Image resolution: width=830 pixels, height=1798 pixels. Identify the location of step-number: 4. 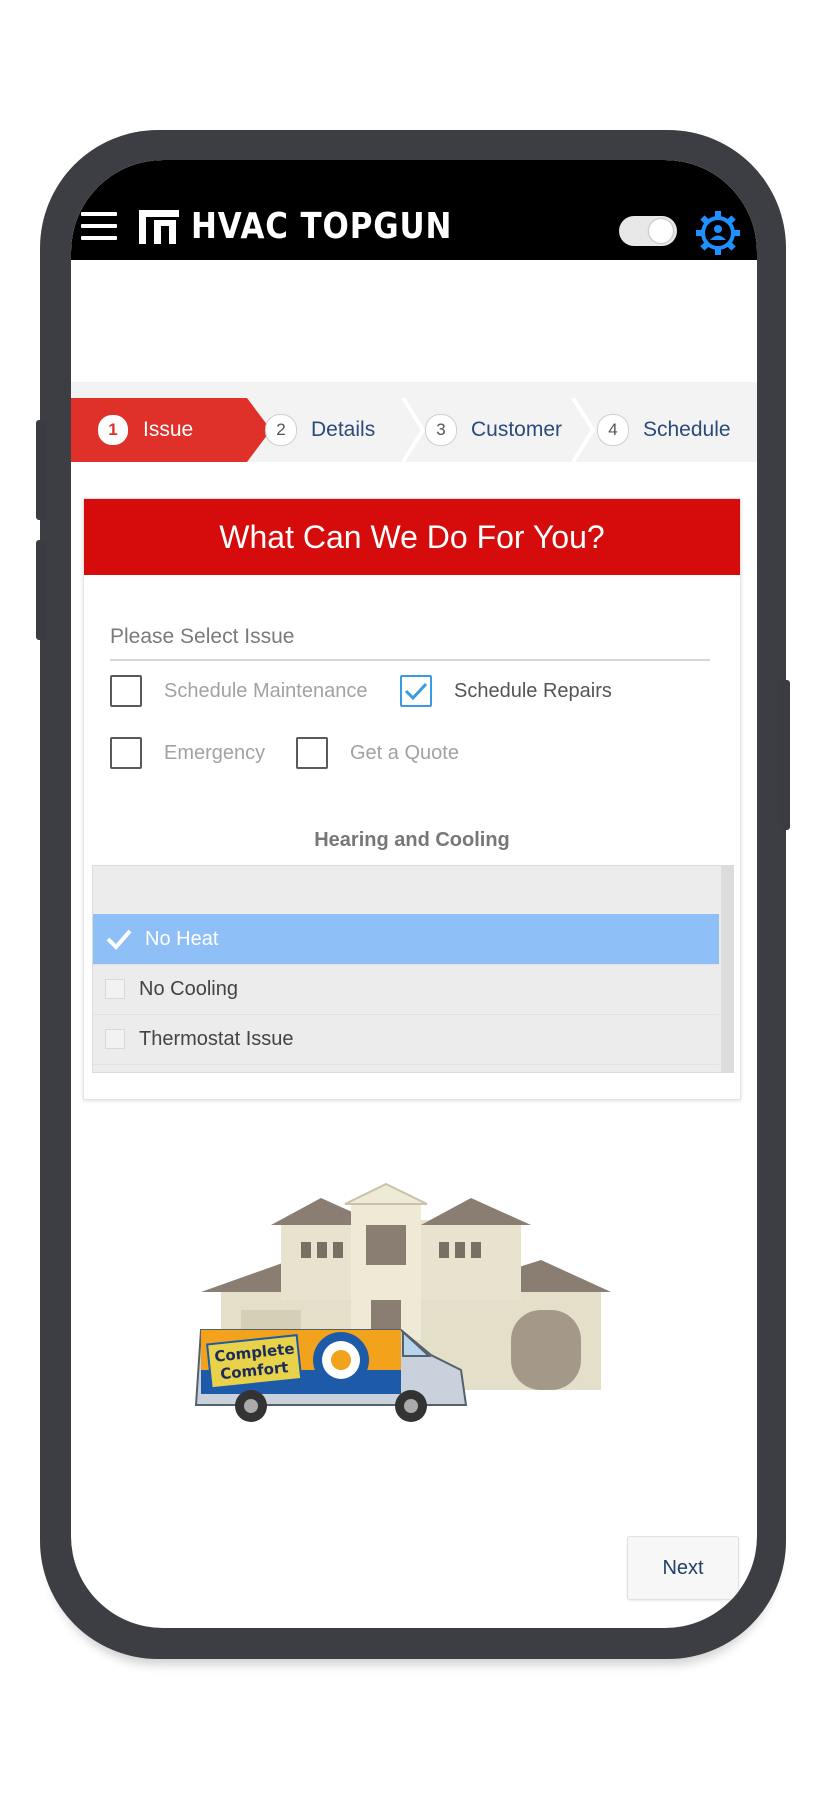
(613, 430).